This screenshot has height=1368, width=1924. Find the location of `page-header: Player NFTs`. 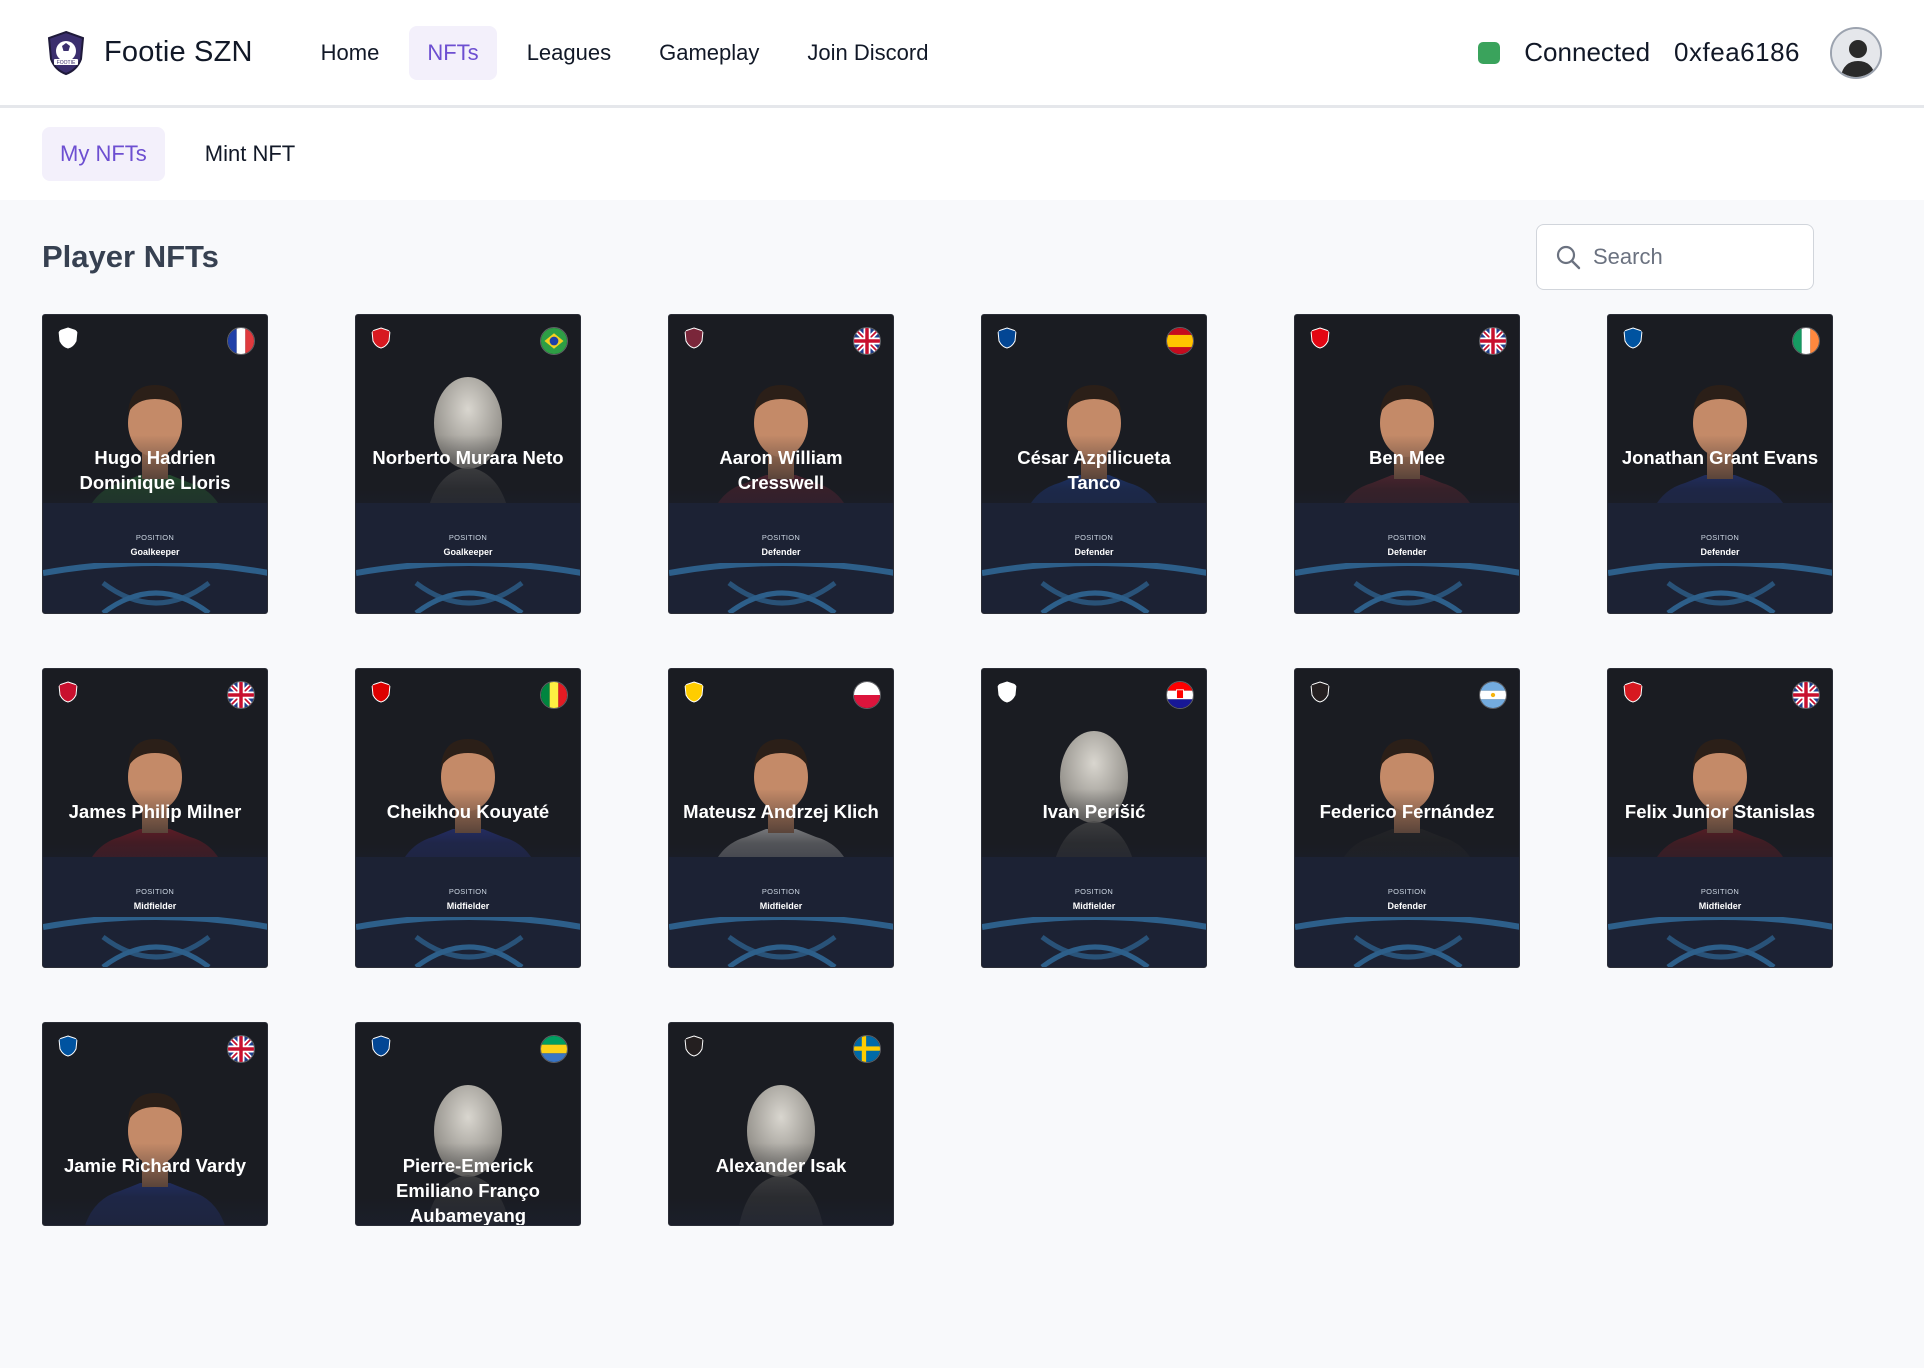

page-header: Player NFTs is located at coordinates (962, 257).